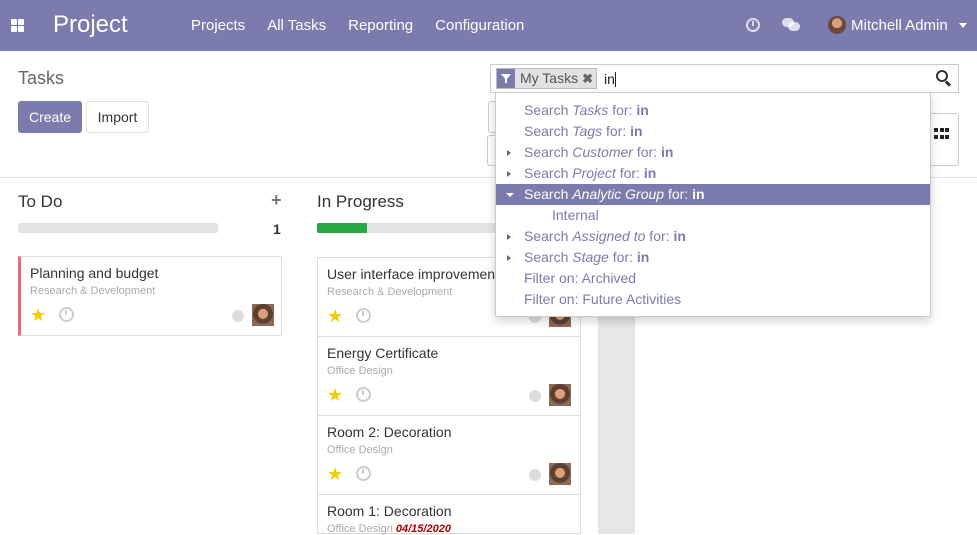 This screenshot has width=977, height=535. Describe the element at coordinates (389, 511) in the screenshot. I see `task-name: Room 1: Decoration` at that location.